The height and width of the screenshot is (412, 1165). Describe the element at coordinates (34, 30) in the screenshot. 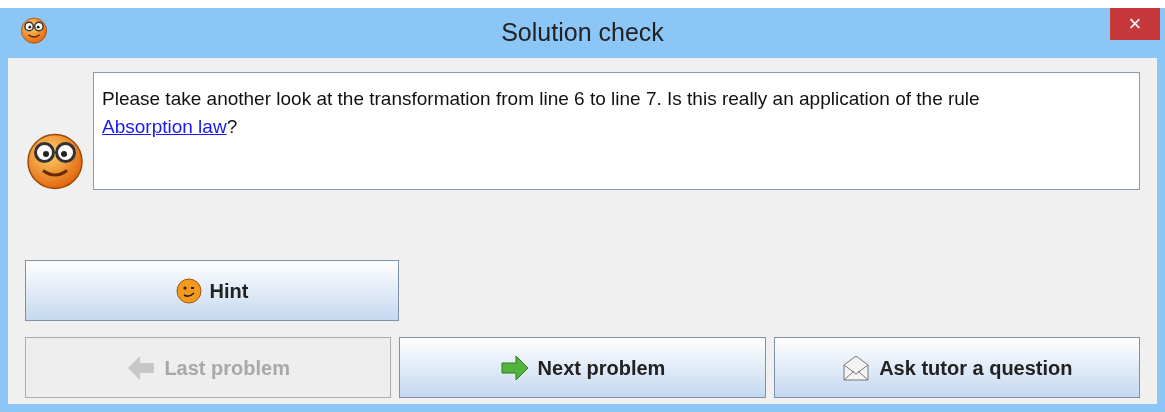

I see `app-icon` at that location.